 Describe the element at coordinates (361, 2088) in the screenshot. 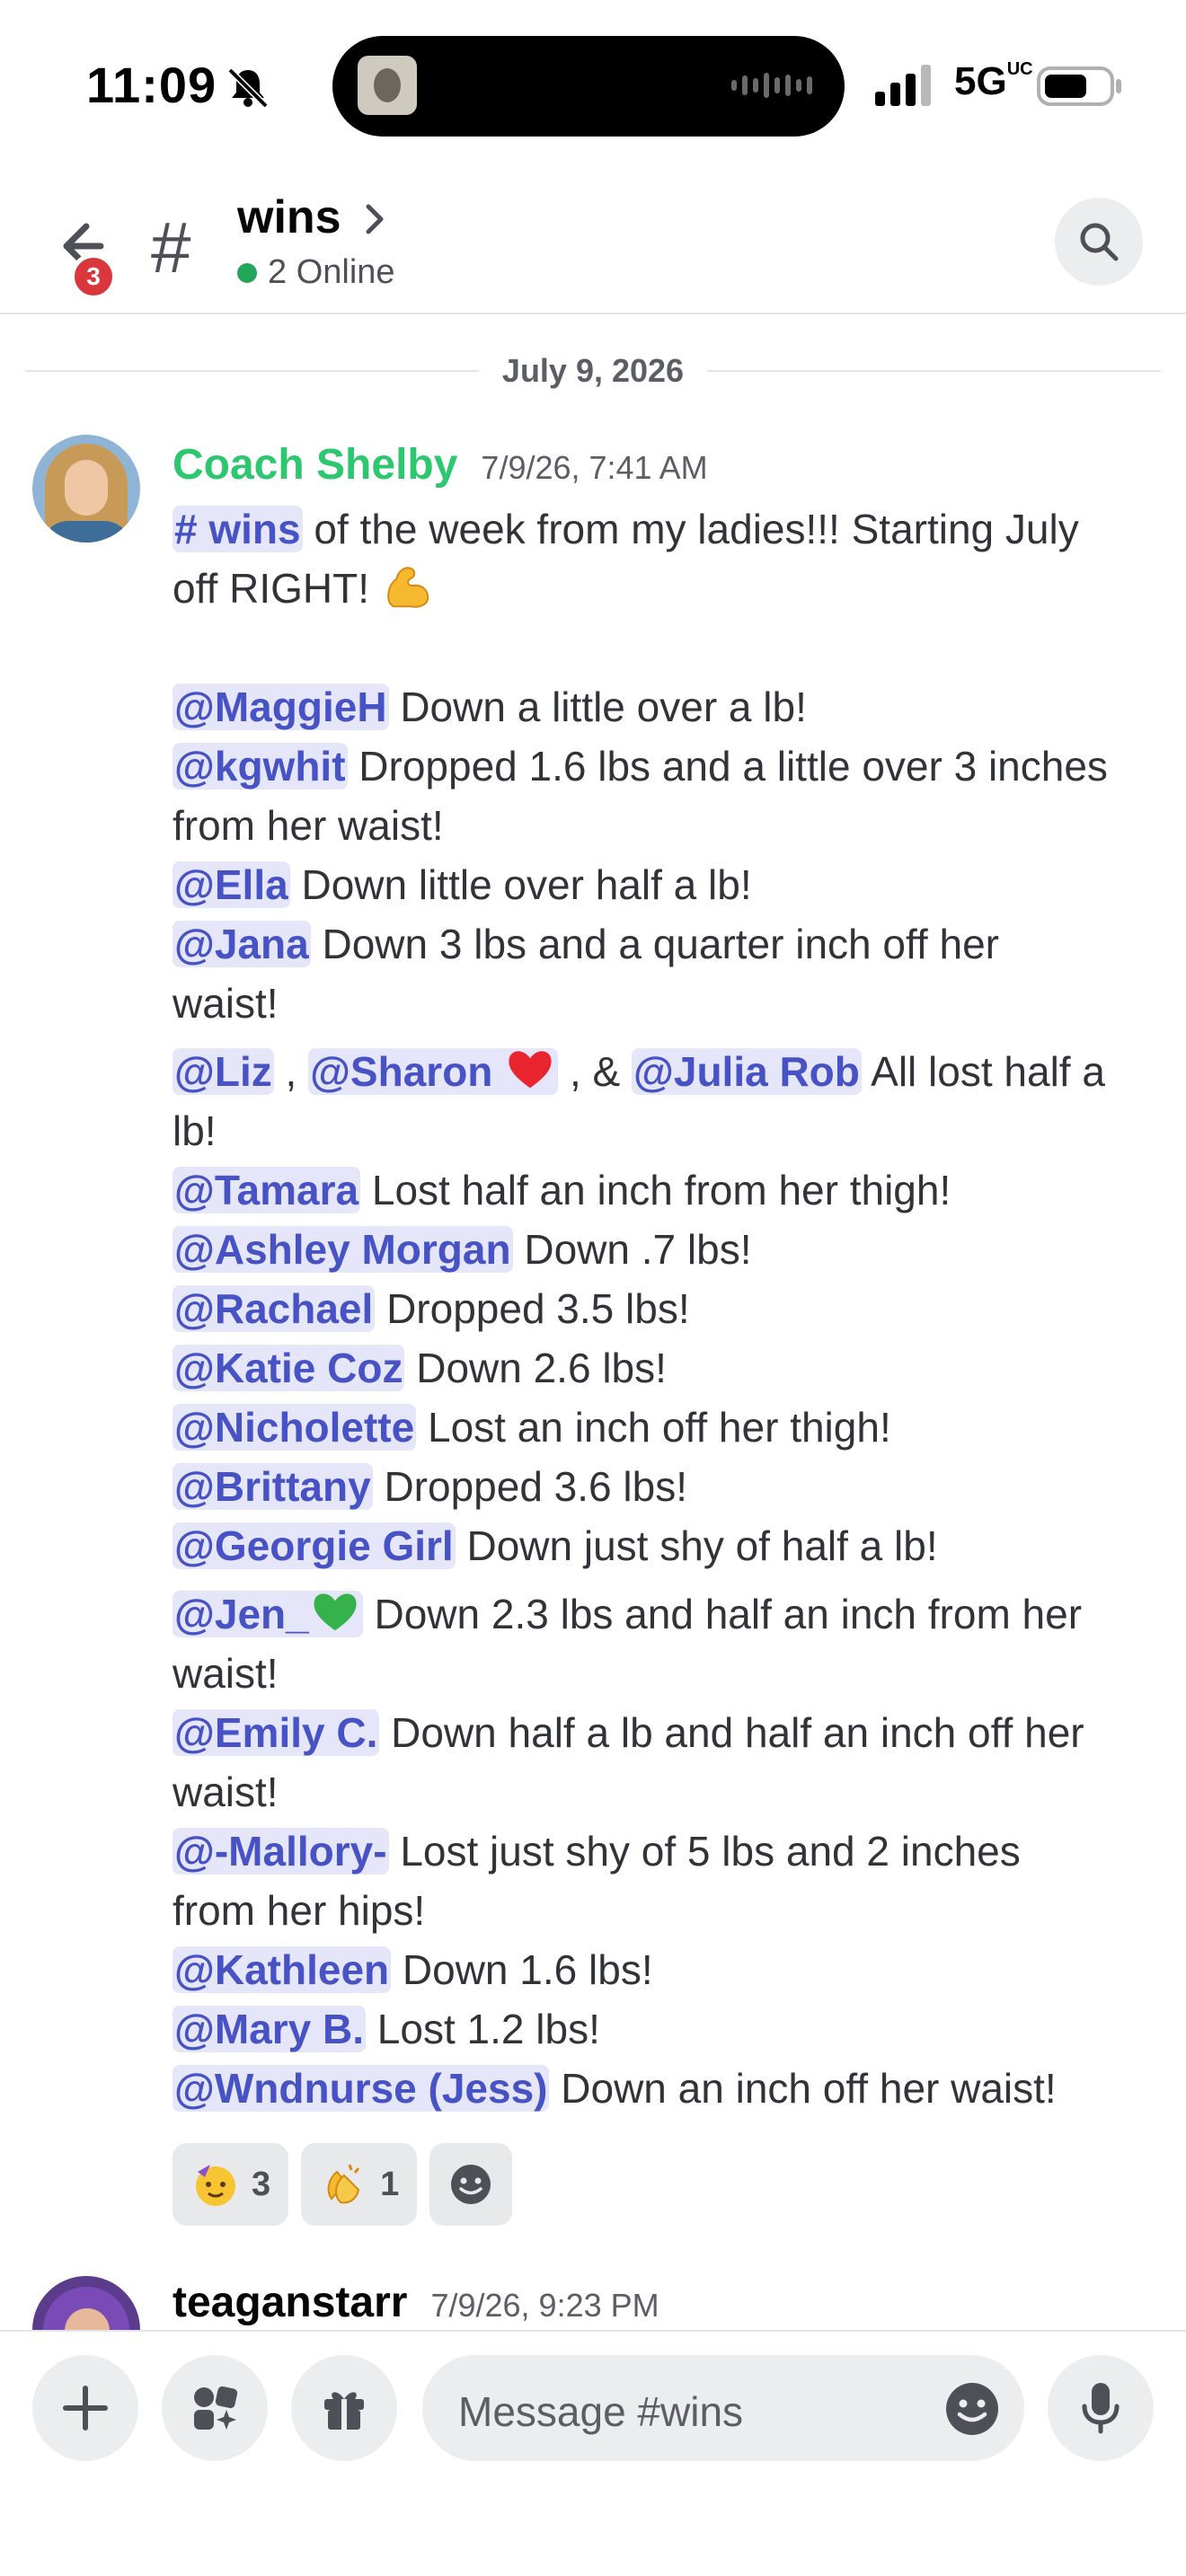

I see `user-mention: @Wndnurse (Jess)` at that location.